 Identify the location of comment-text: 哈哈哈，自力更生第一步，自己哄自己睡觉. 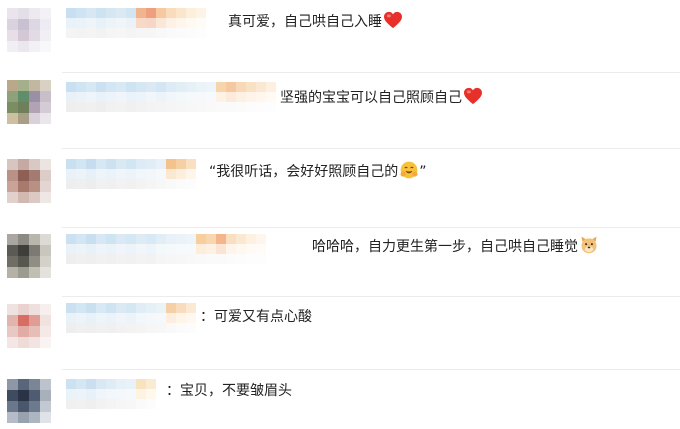
(455, 245).